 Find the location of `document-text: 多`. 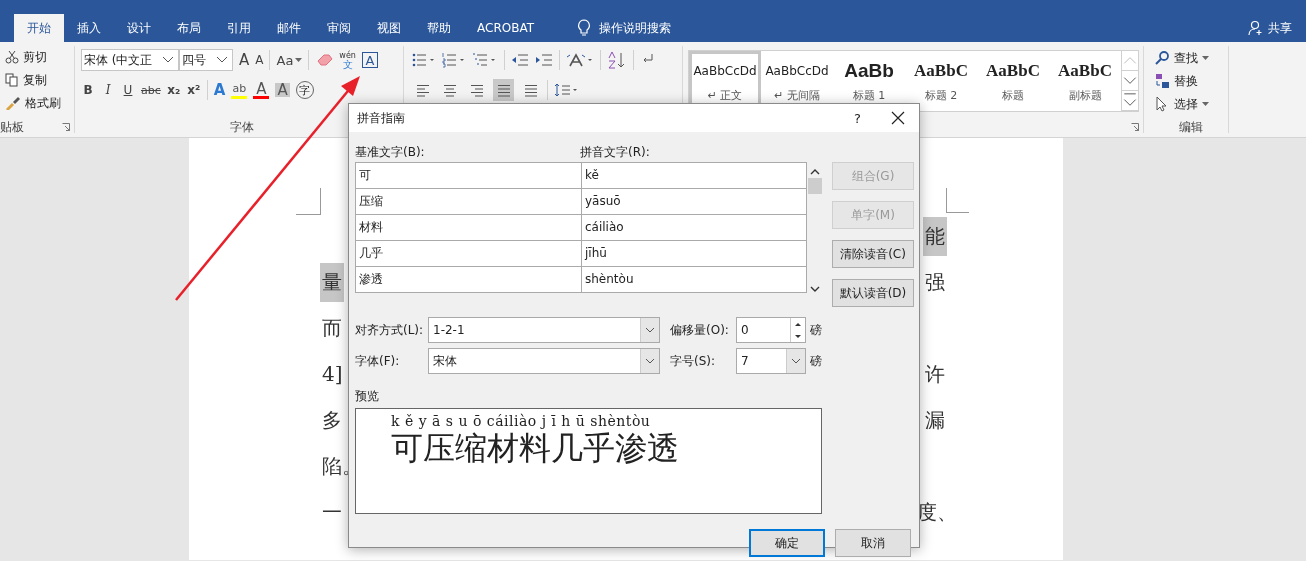

document-text: 多 is located at coordinates (332, 420).